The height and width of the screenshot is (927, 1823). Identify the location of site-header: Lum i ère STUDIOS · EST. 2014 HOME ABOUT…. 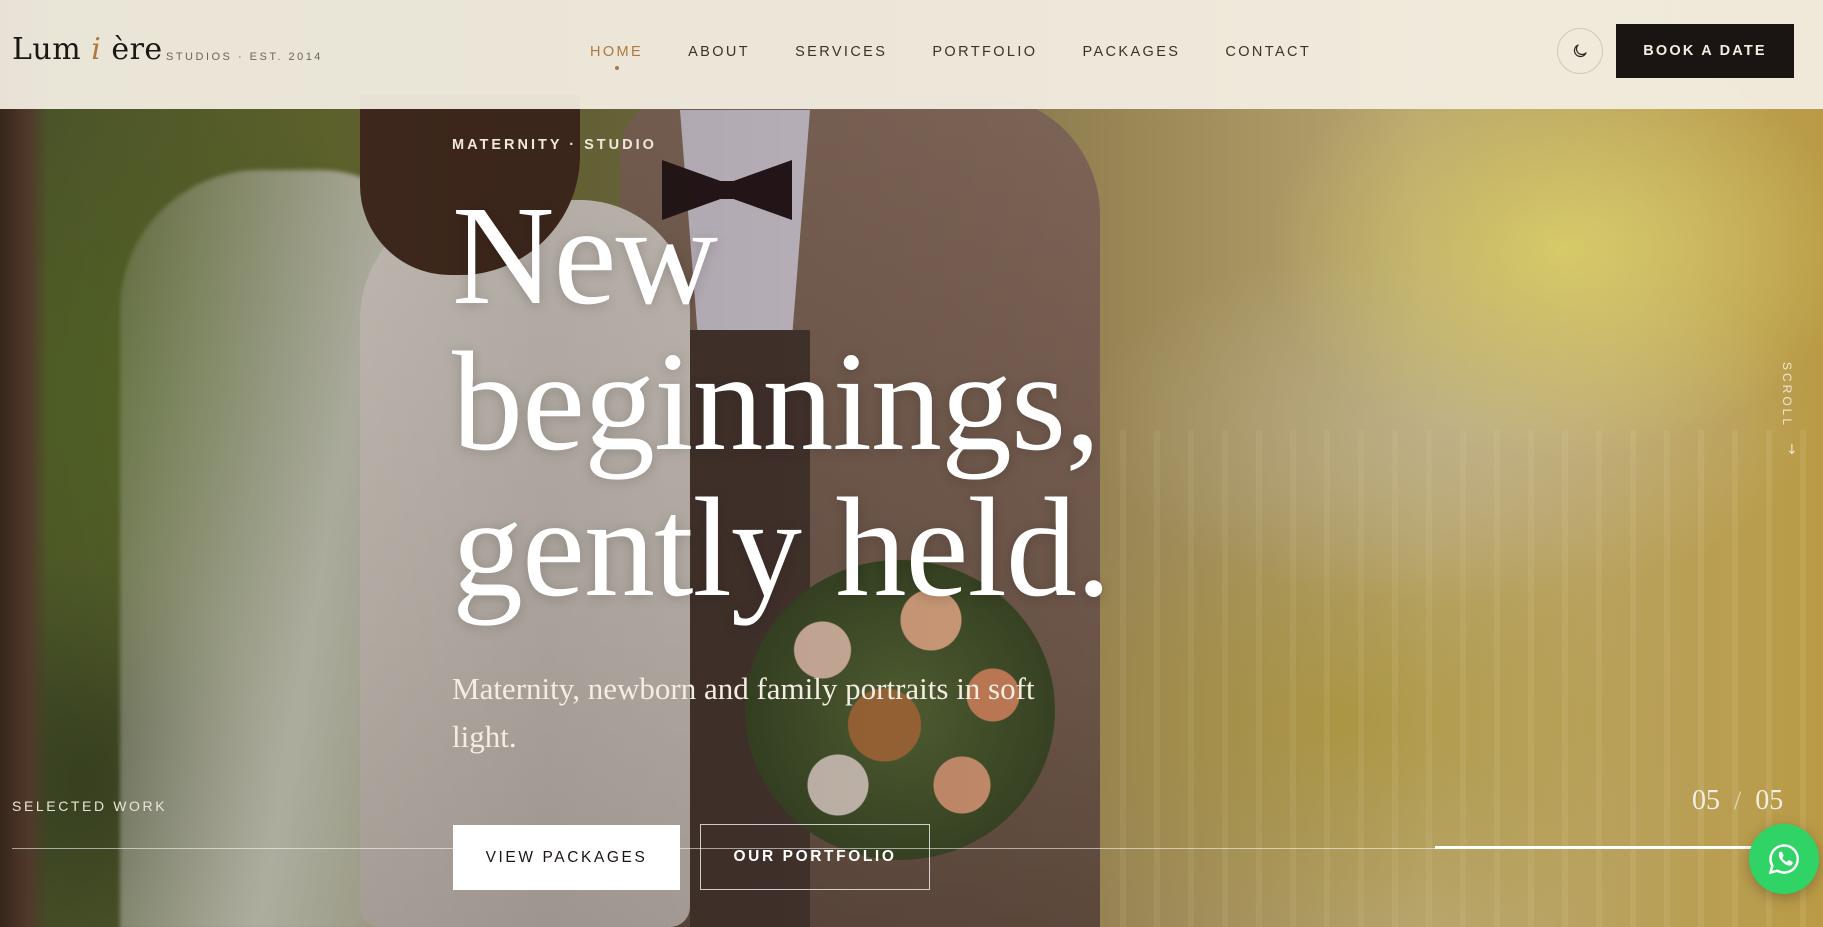
(911, 54).